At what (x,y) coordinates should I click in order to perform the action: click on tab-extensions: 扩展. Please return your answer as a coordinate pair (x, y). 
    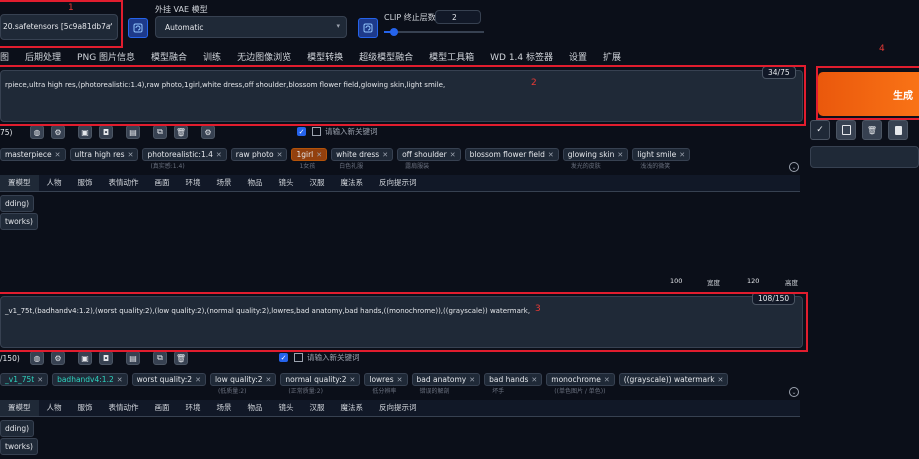
    Looking at the image, I should click on (612, 58).